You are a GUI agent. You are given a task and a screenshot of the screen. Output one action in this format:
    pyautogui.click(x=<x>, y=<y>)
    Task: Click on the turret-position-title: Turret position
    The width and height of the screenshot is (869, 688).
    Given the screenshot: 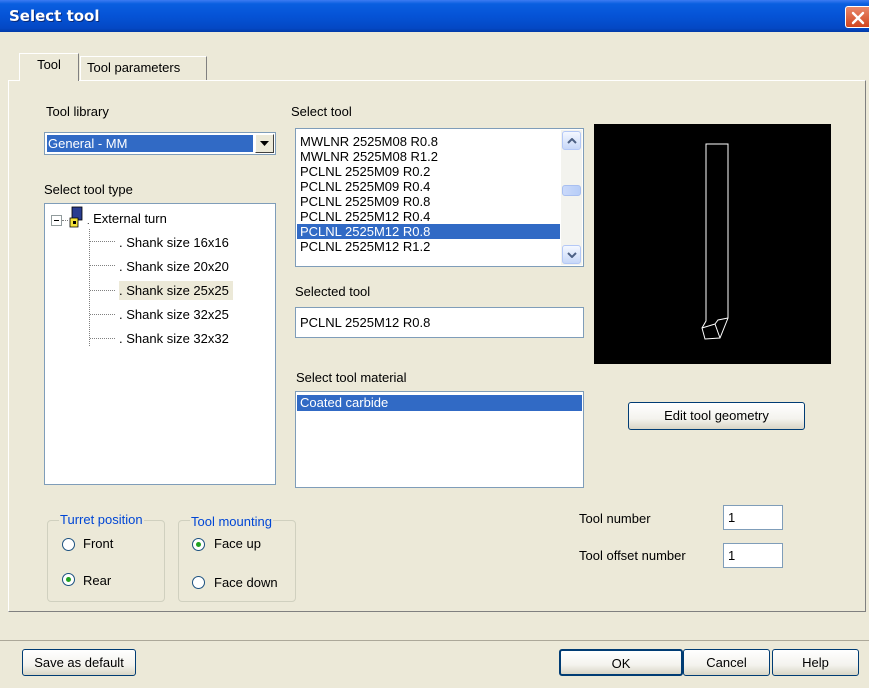 What is the action you would take?
    pyautogui.click(x=101, y=519)
    